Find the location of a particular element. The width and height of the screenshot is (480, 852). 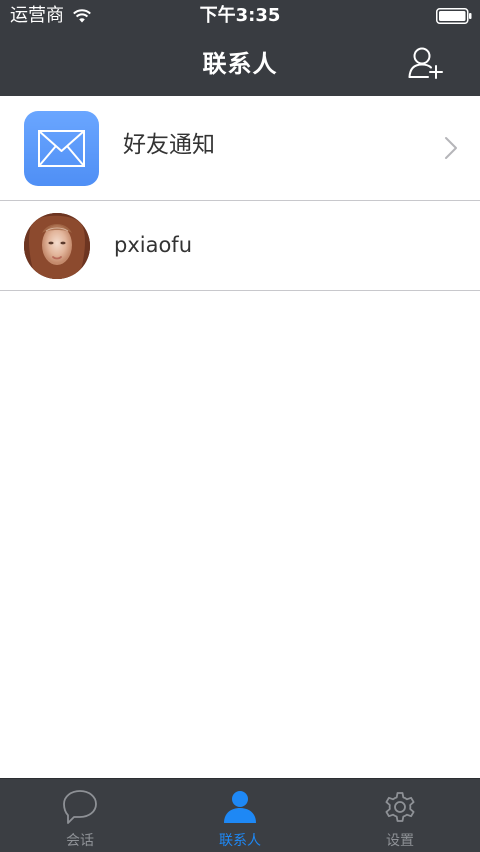

nav-bar: 联系人 is located at coordinates (240, 64).